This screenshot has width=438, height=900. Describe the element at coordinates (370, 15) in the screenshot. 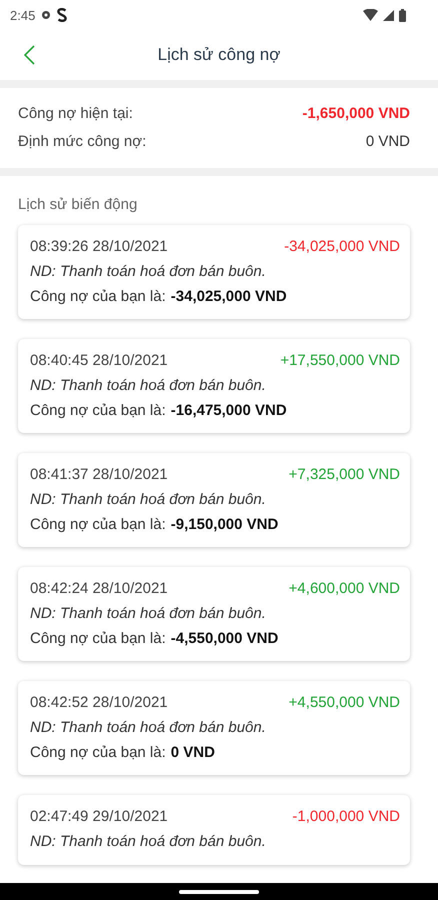

I see `wifi-icon` at that location.